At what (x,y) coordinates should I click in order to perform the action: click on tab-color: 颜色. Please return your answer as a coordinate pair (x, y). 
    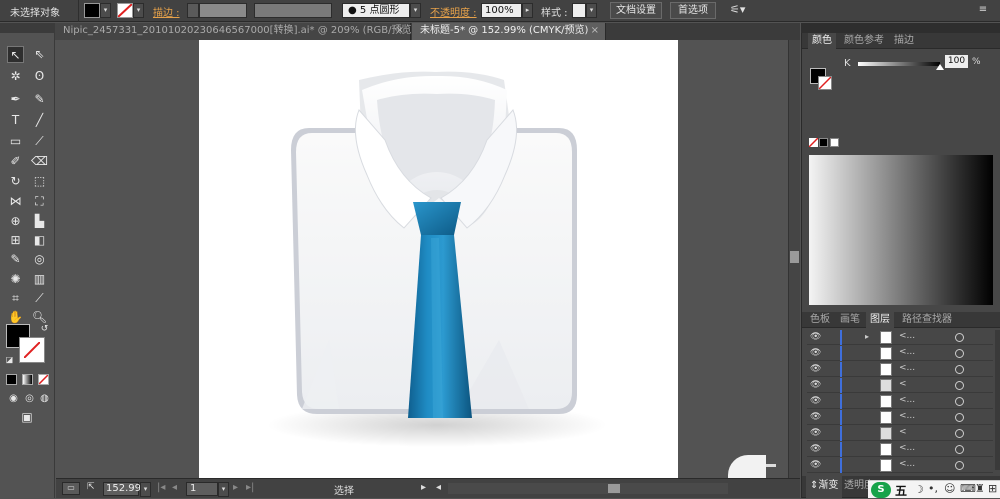
    Looking at the image, I should click on (822, 41).